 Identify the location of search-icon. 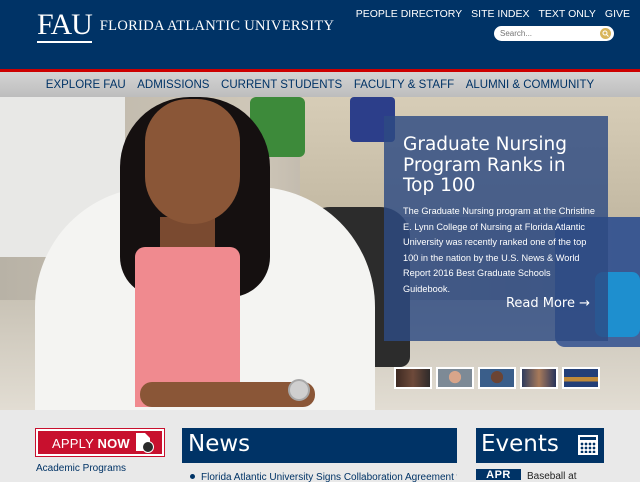
(605, 33).